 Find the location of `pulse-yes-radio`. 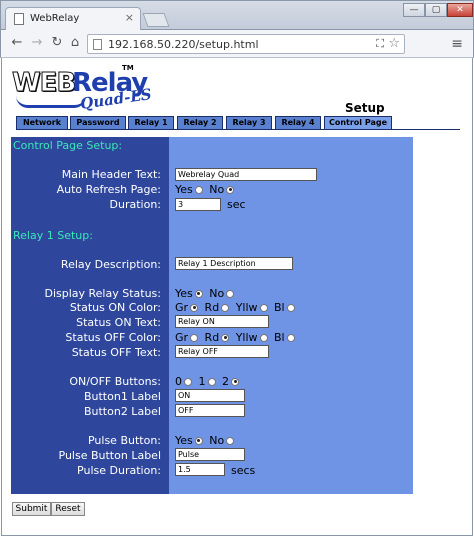

pulse-yes-radio is located at coordinates (198, 440).